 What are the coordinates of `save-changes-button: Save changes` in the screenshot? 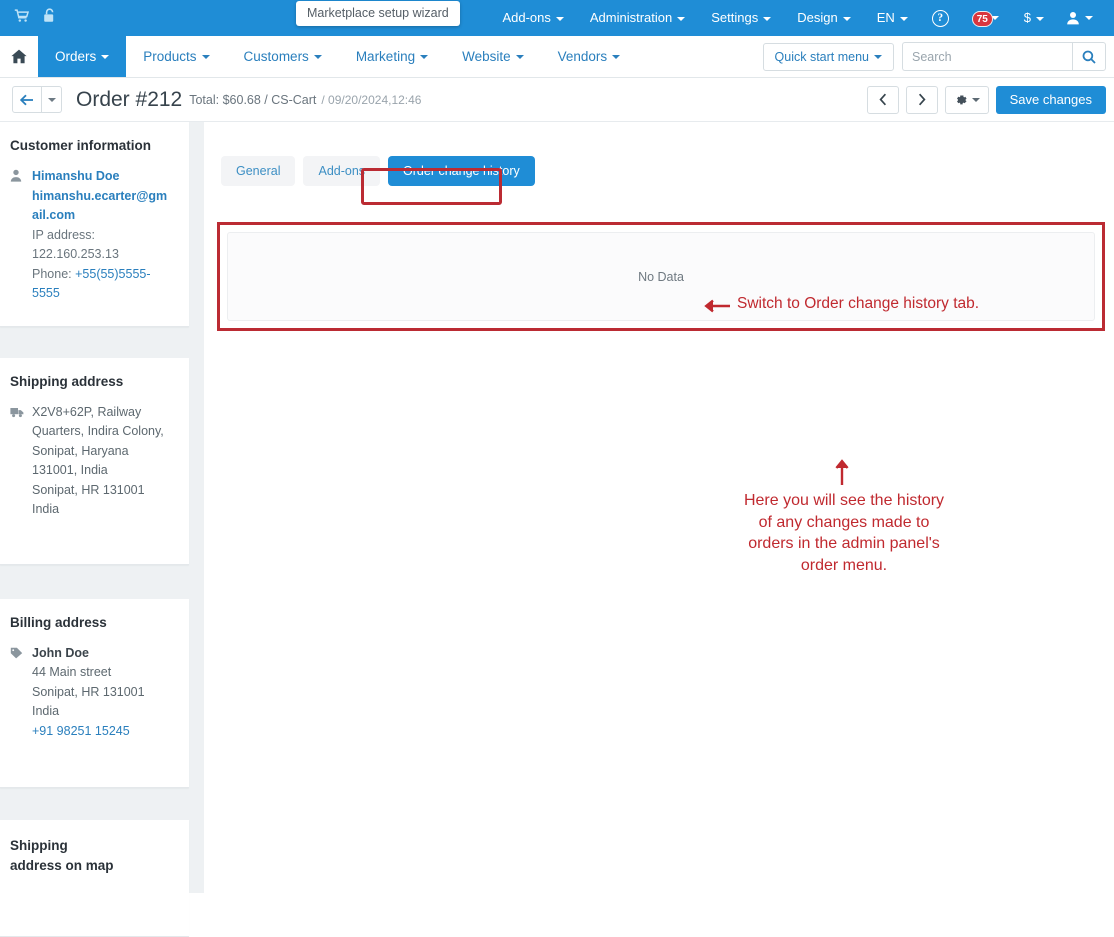 It's located at (1050, 99).